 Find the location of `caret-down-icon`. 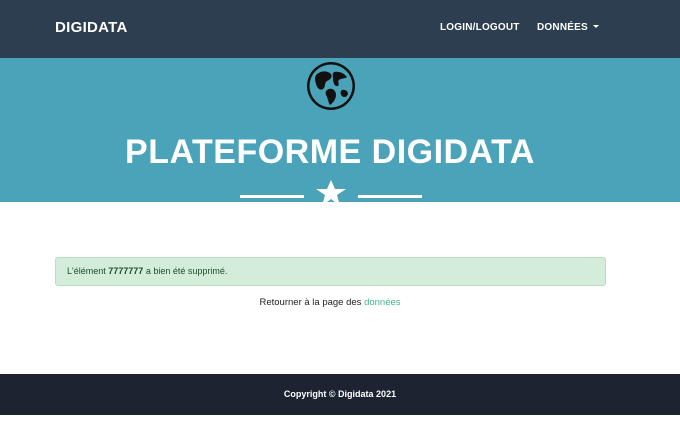

caret-down-icon is located at coordinates (595, 26).